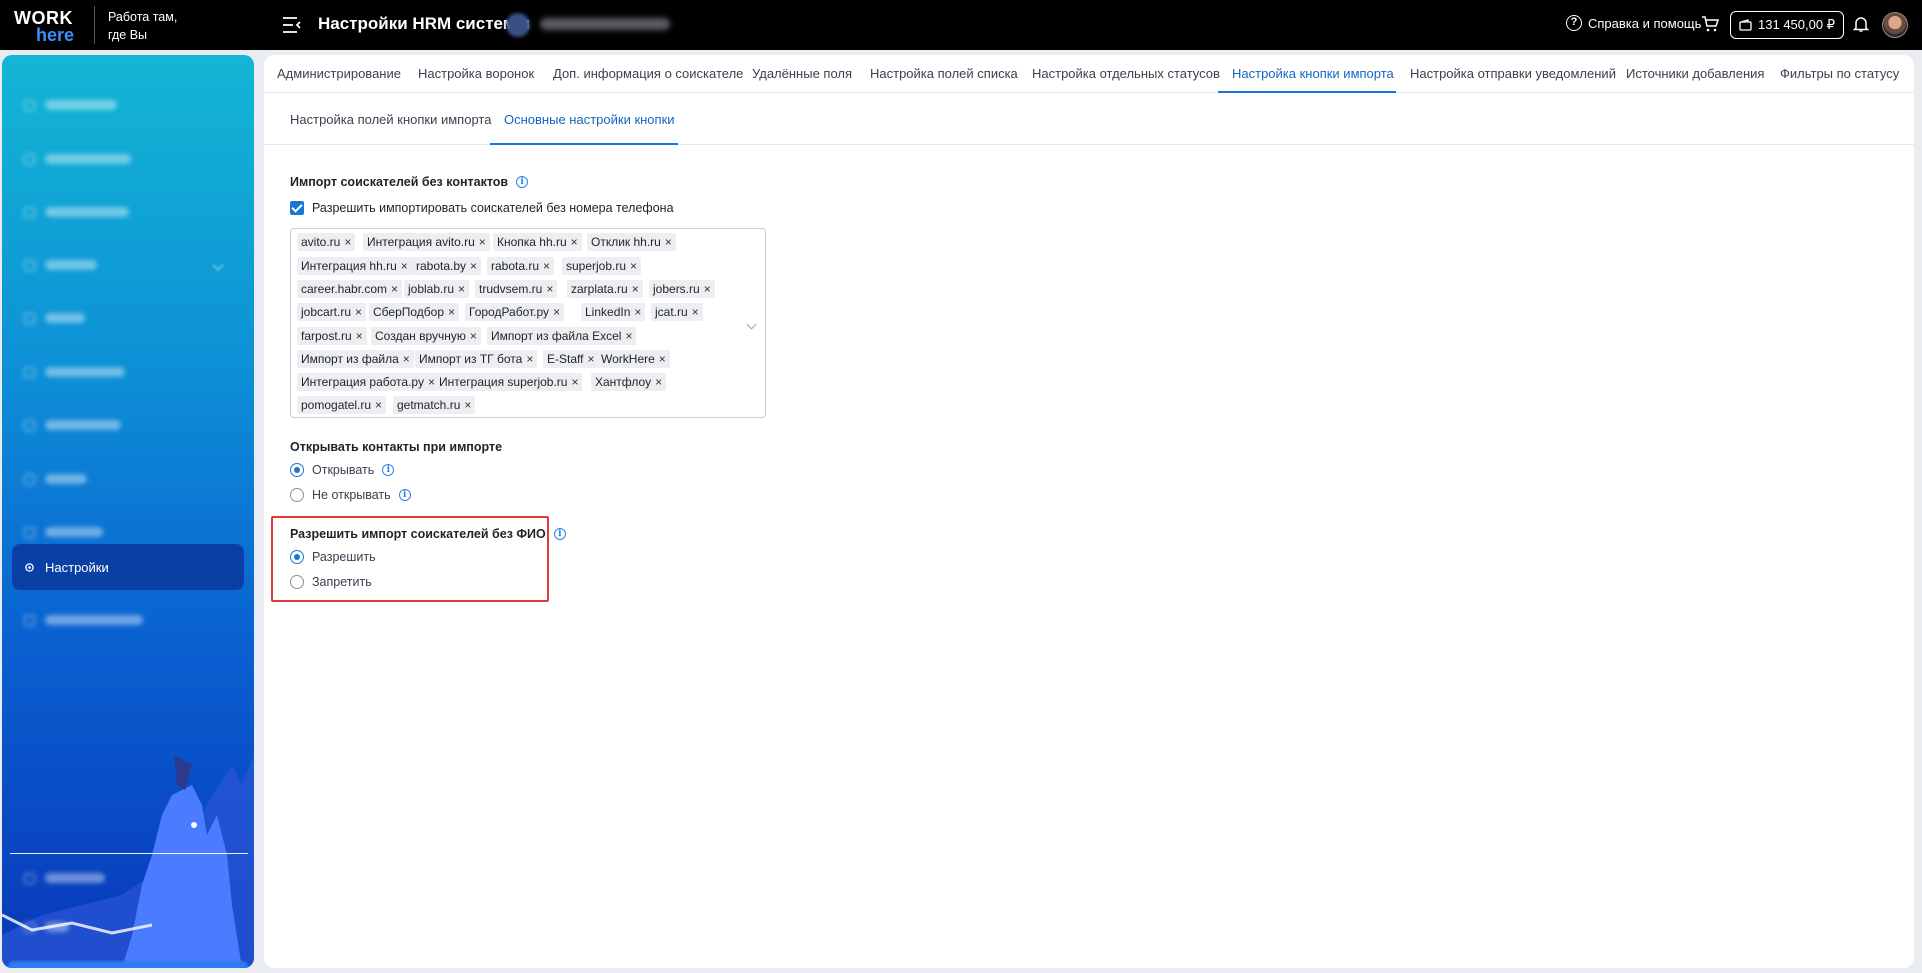 Image resolution: width=1922 pixels, height=973 pixels. I want to click on telegram-button, so click(128, 964).